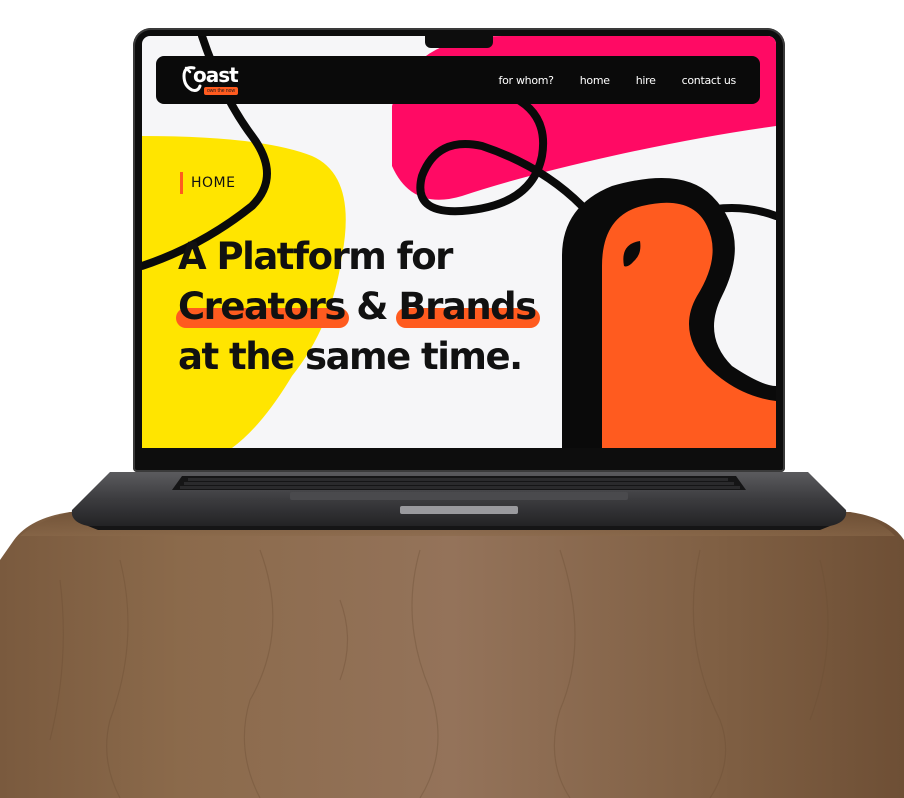 Image resolution: width=904 pixels, height=798 pixels. I want to click on hero-line-1: A Platform for, so click(315, 256).